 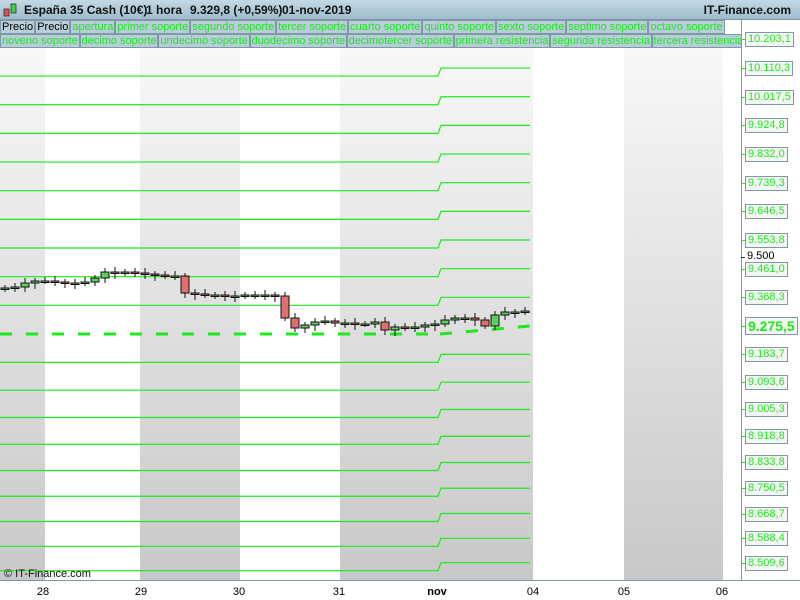 What do you see at coordinates (601, 41) in the screenshot?
I see `legend-item: segunda resistencia` at bounding box center [601, 41].